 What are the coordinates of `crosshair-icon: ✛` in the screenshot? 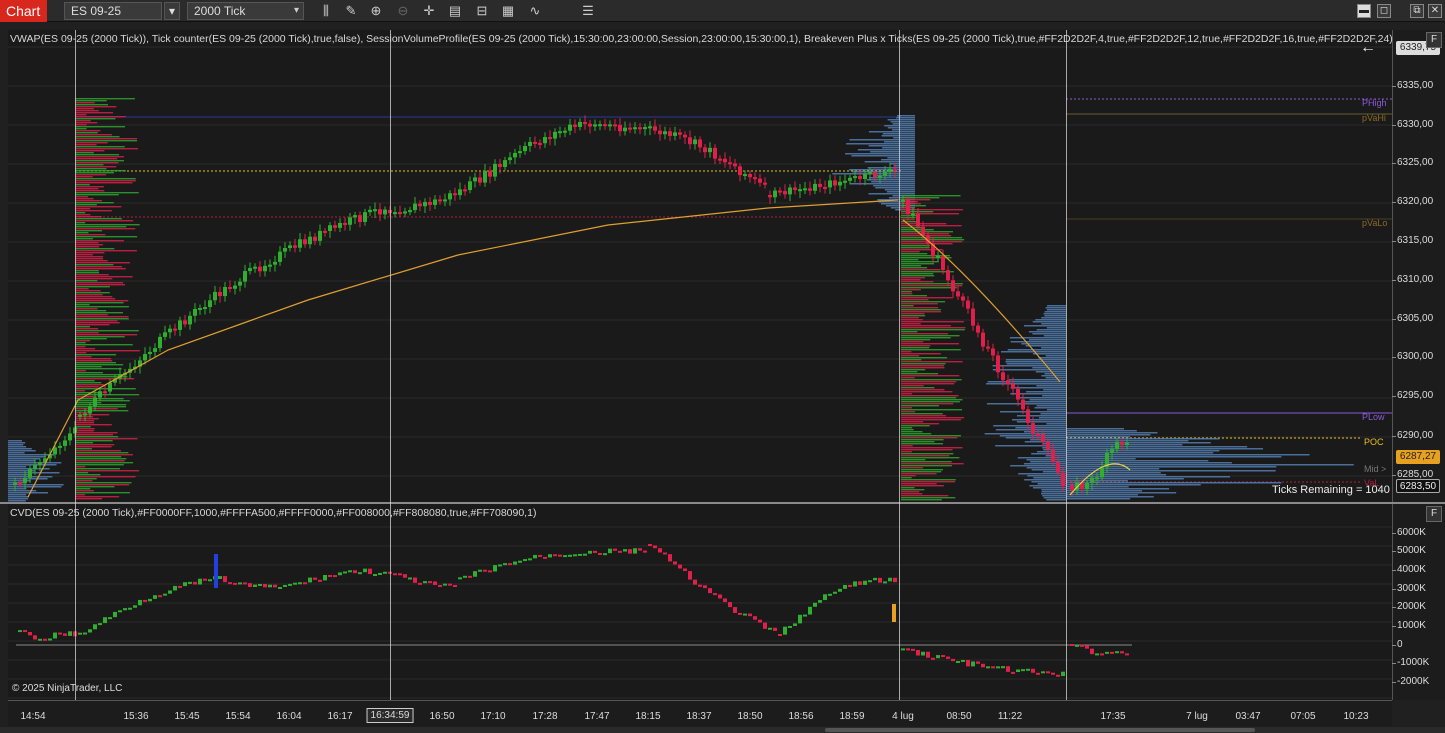 It's located at (429, 11).